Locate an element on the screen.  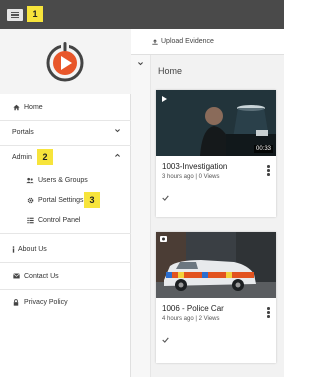
card-title: 1006 - Police Car is located at coordinates (219, 308).